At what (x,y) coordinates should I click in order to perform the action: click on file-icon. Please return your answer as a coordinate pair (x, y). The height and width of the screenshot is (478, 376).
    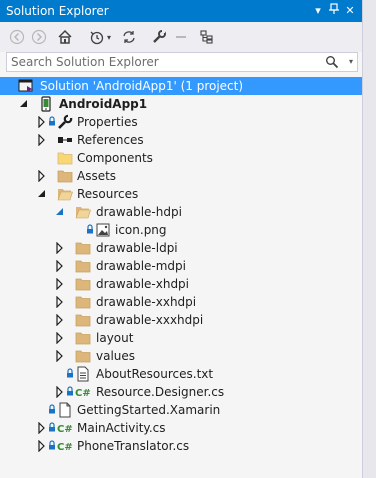
    Looking at the image, I should click on (65, 410).